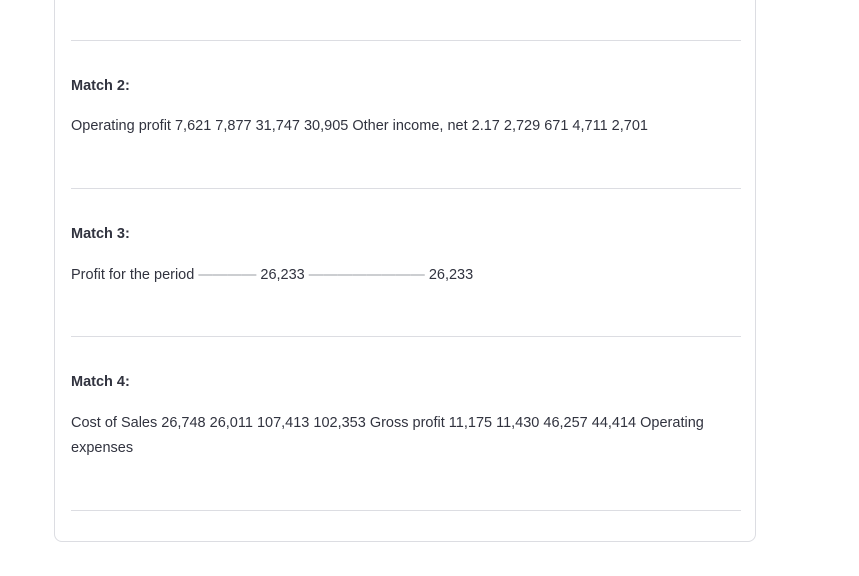 The height and width of the screenshot is (576, 859). Describe the element at coordinates (100, 382) in the screenshot. I see `match-heading: Match 4:` at that location.